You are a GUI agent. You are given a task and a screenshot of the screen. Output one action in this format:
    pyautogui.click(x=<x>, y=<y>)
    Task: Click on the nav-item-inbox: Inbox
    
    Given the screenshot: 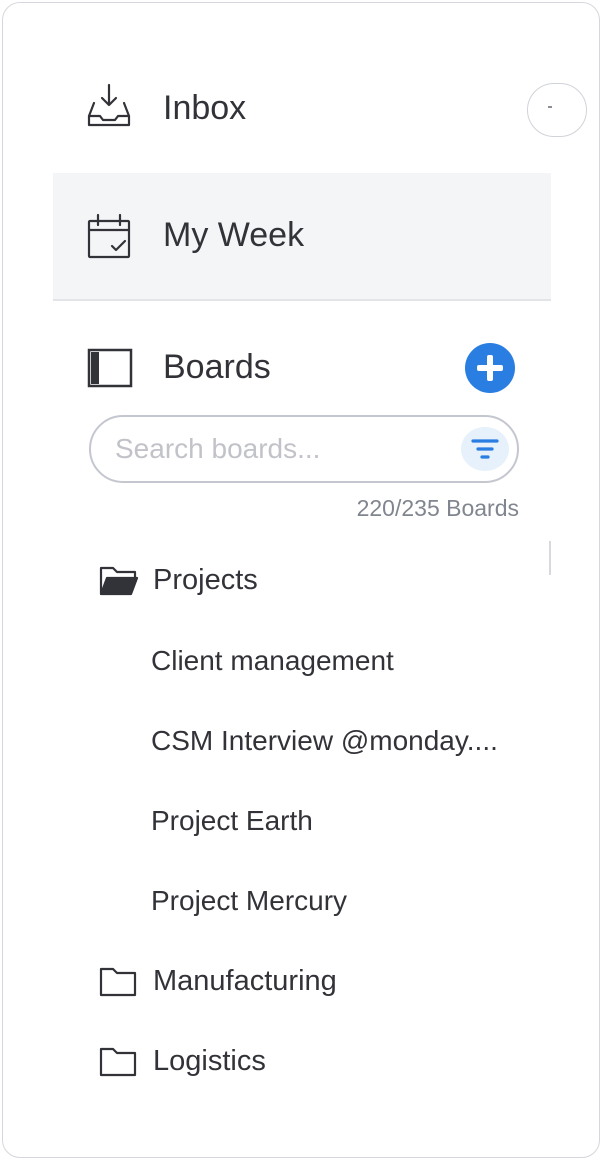 What is the action you would take?
    pyautogui.click(x=320, y=113)
    